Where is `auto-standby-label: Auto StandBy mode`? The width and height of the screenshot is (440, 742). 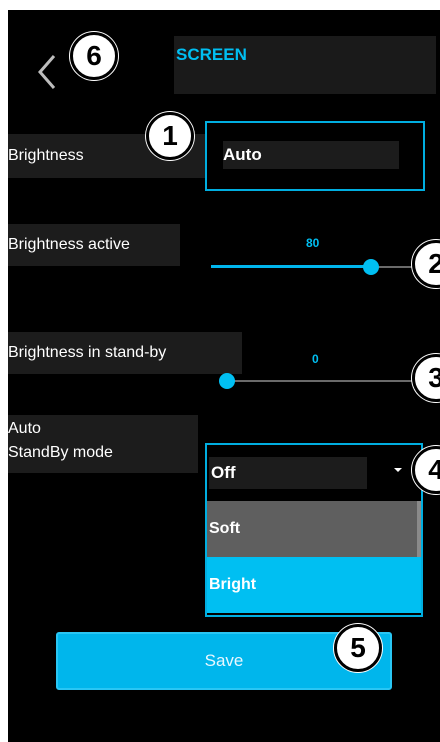 auto-standby-label: Auto StandBy mode is located at coordinates (103, 444).